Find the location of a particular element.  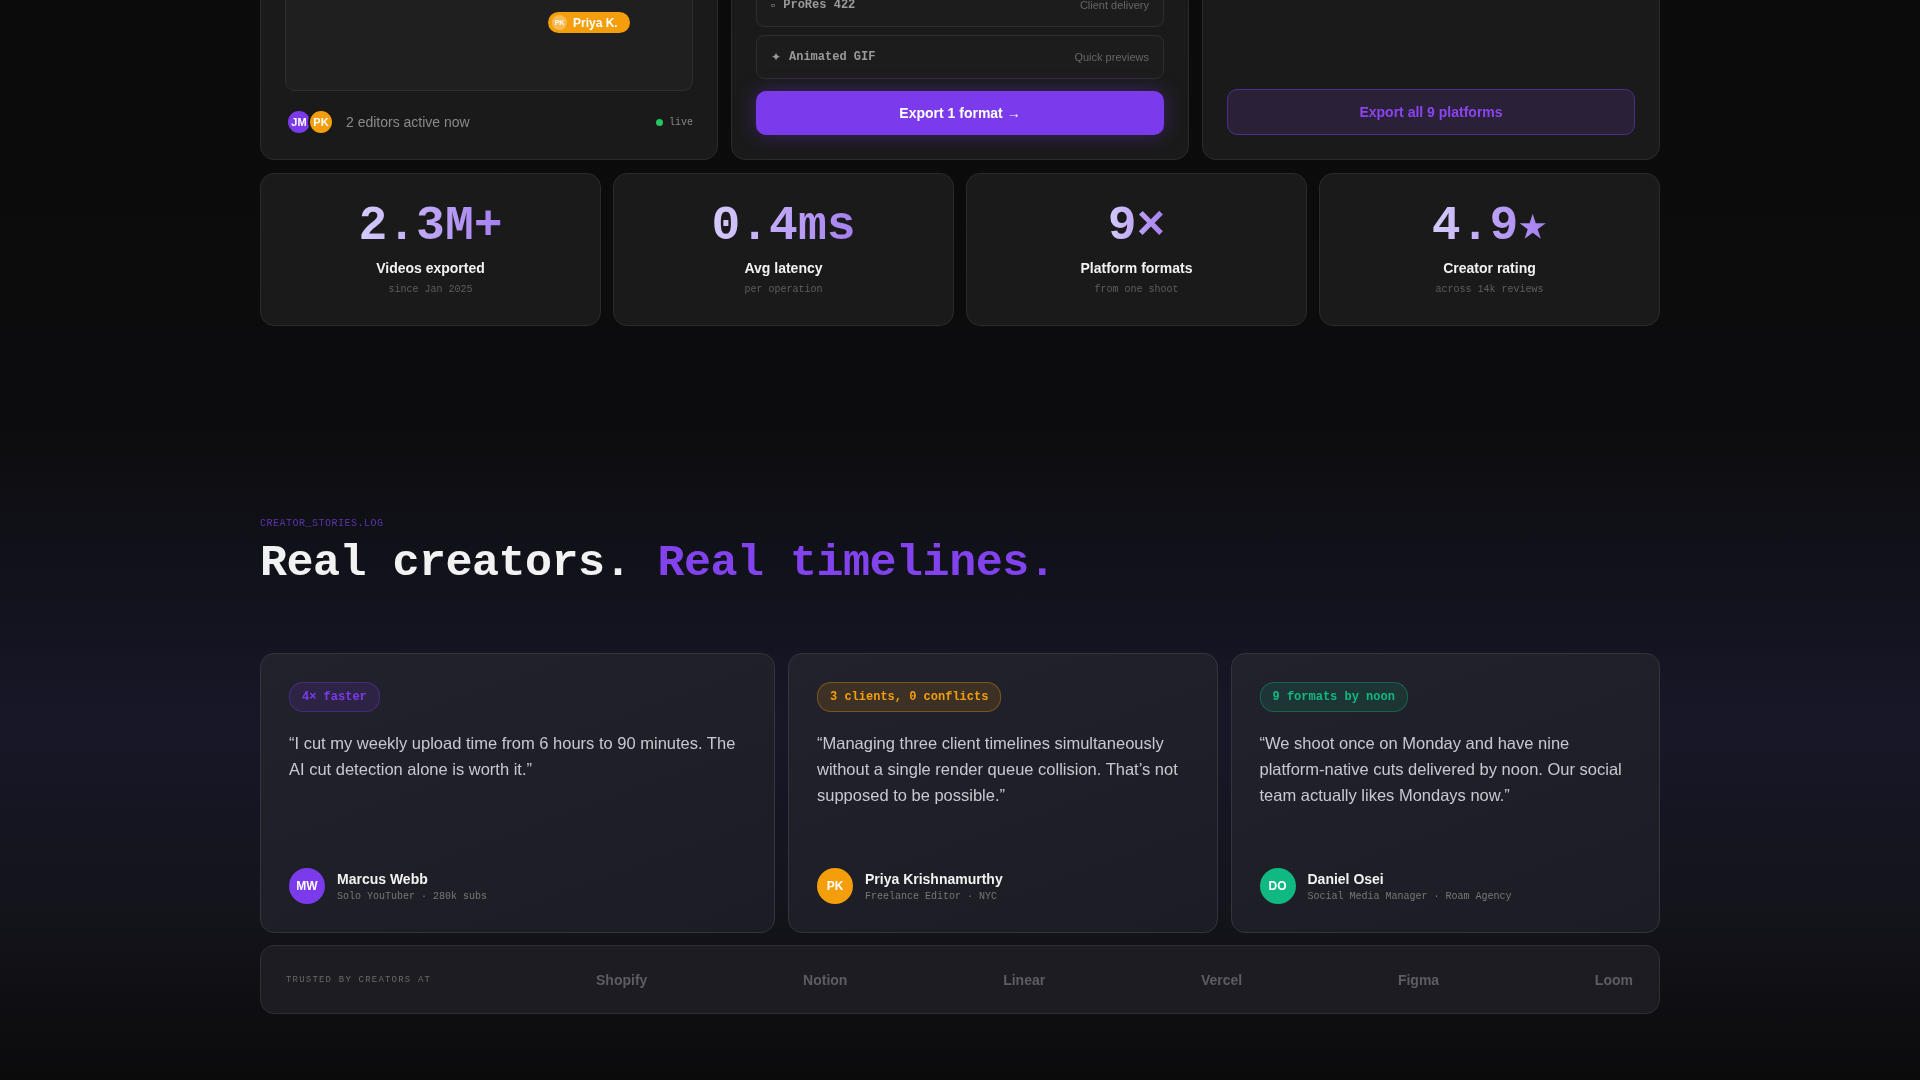

avatar: MW is located at coordinates (307, 886).